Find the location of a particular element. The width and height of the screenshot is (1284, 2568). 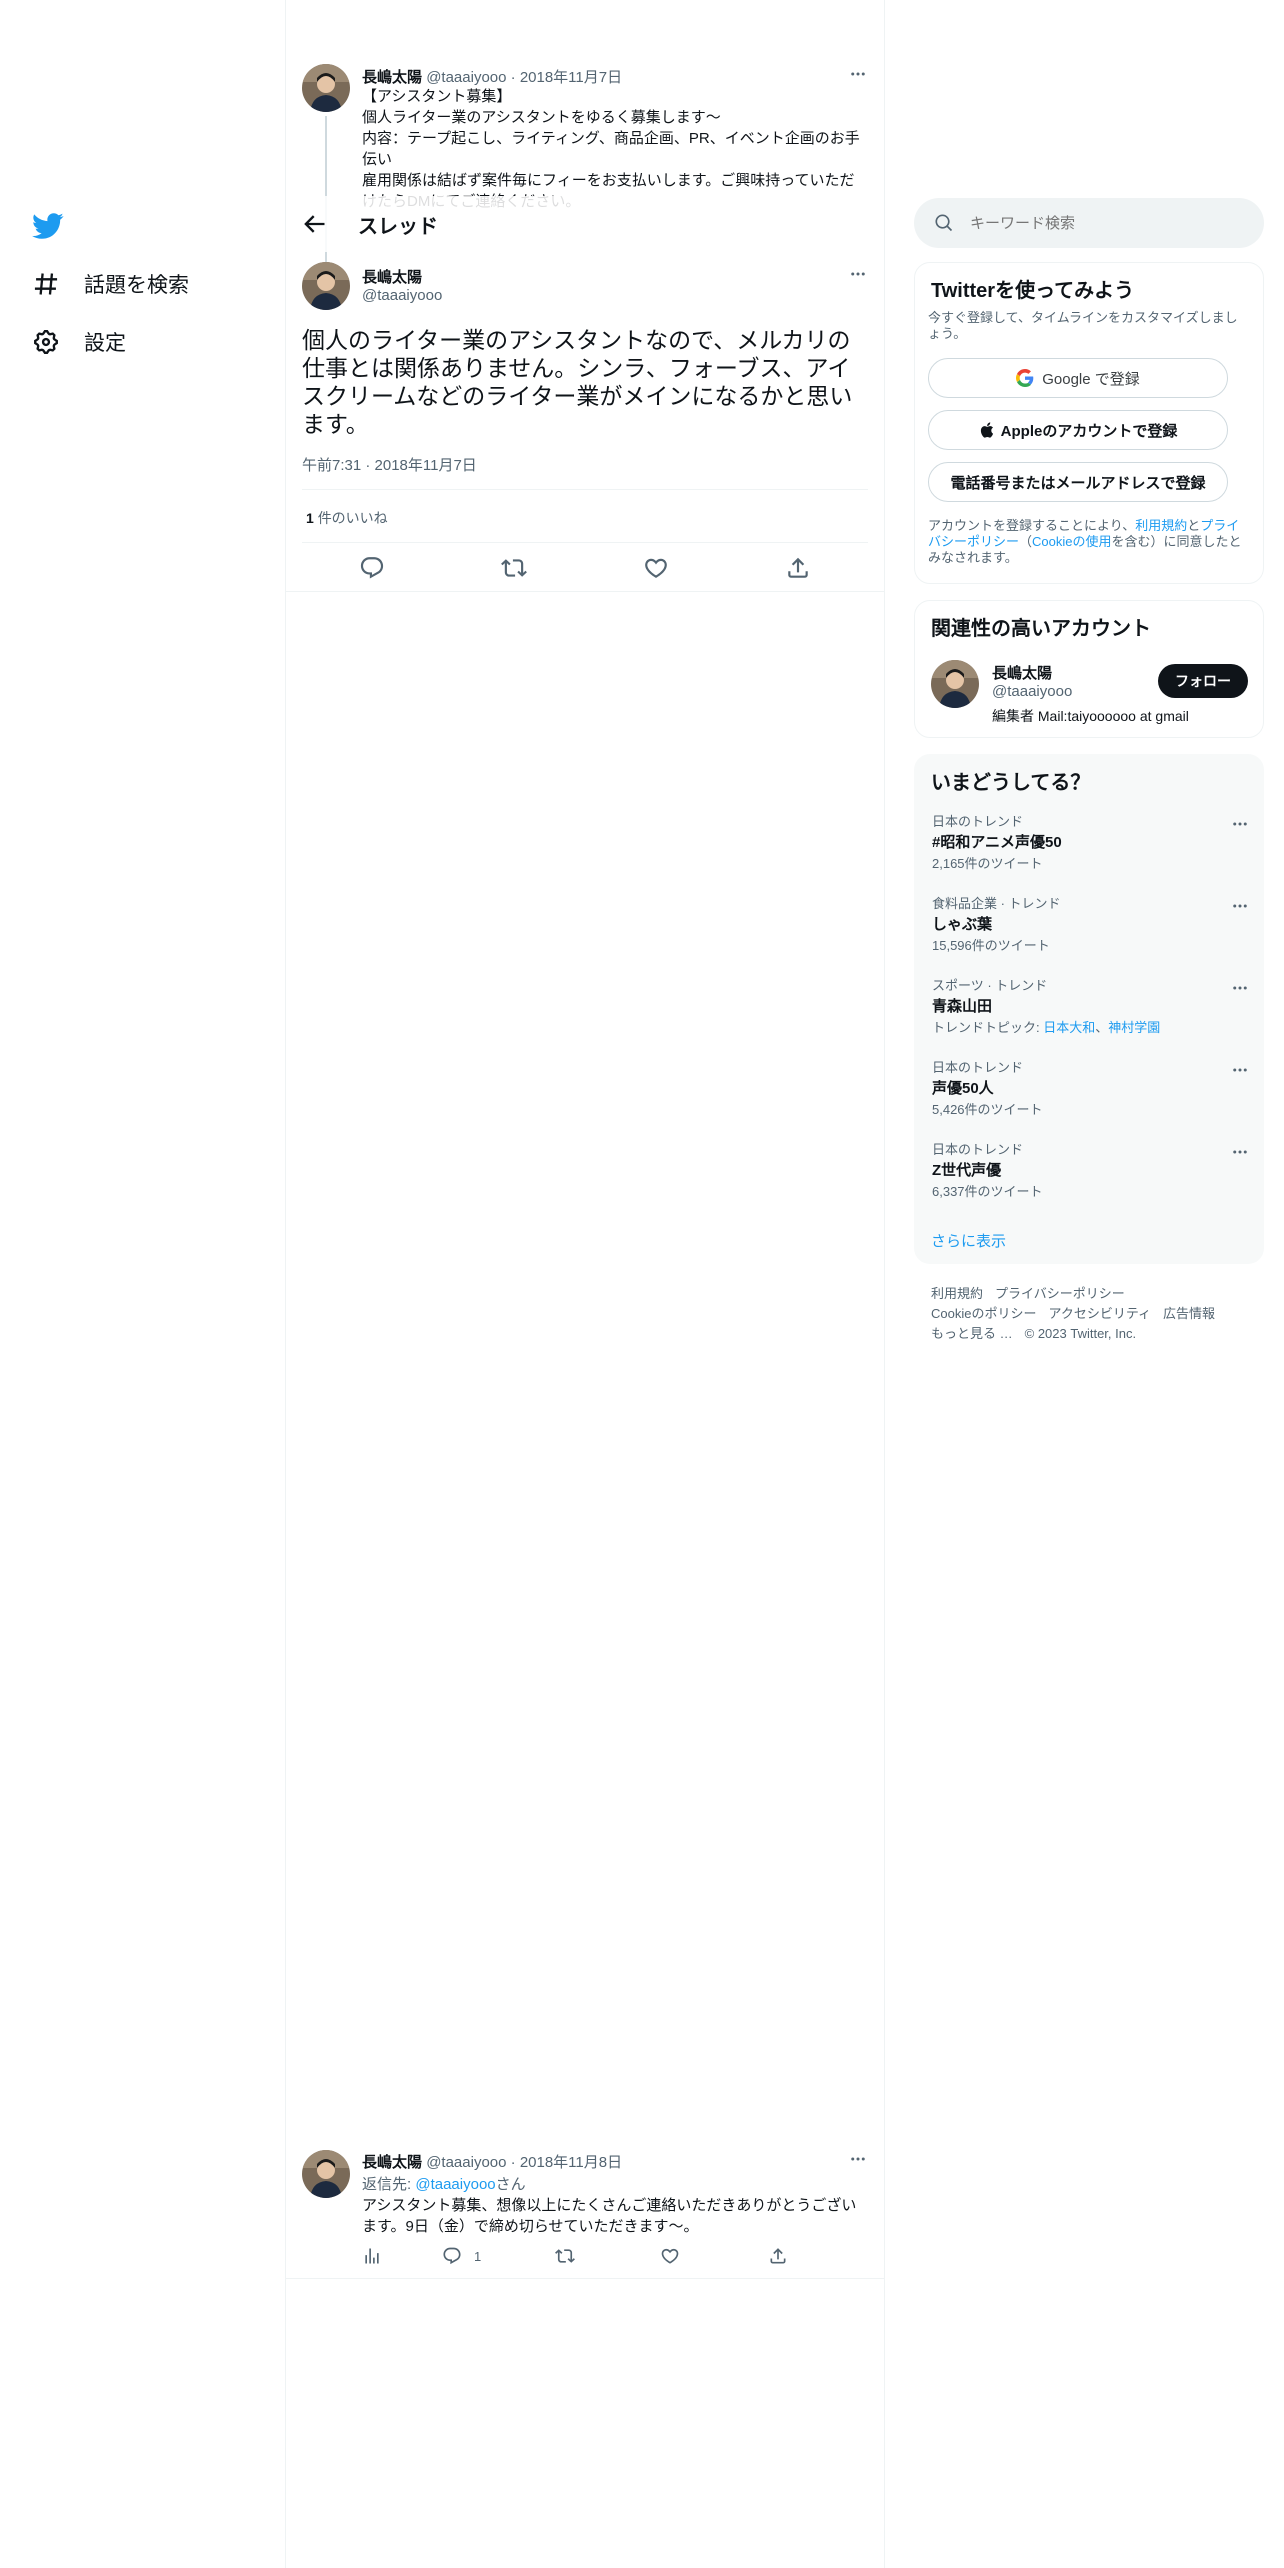

footer-privacy-link: プライバシーポリシー is located at coordinates (1060, 1293).